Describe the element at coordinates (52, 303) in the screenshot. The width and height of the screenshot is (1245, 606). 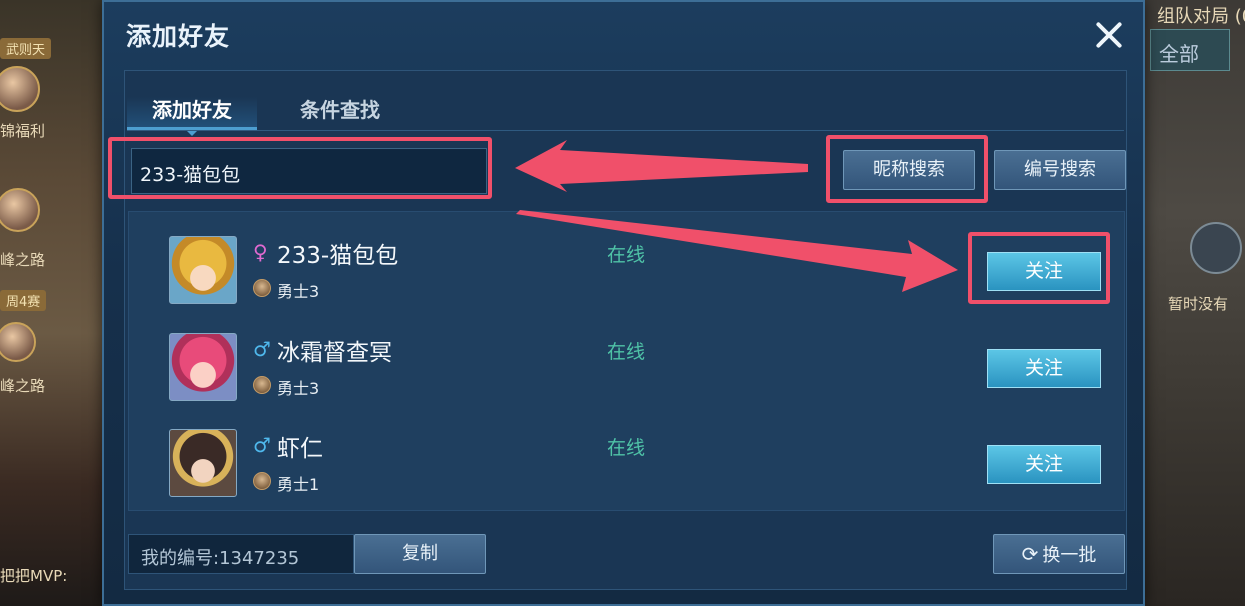
I see `background-left-panel: 武则天 锦福利 峰之路 周4赛 峰之路 把把MVP:` at that location.